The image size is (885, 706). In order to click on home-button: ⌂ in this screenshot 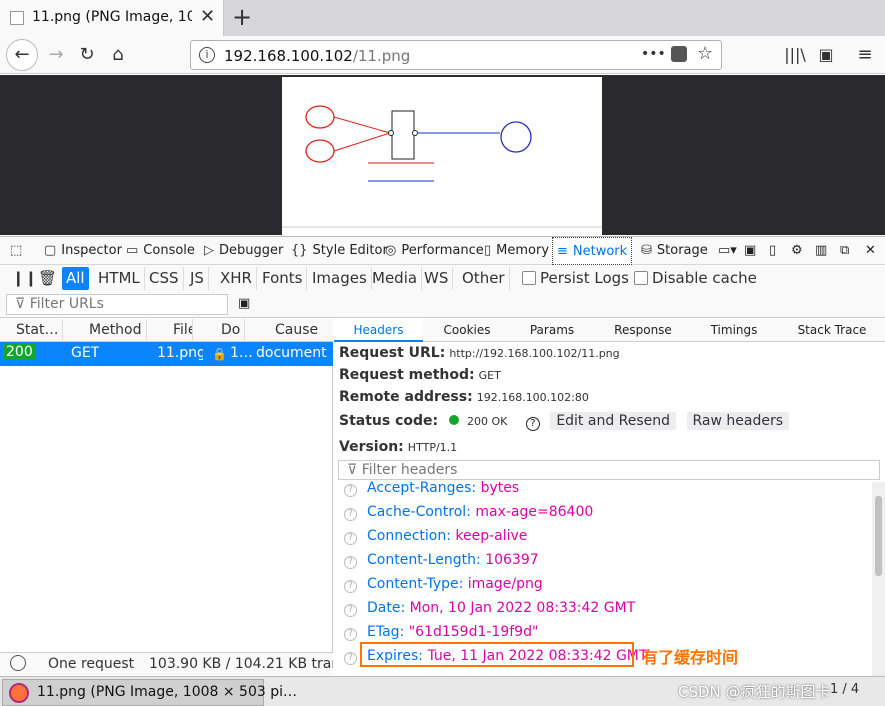, I will do `click(118, 55)`.